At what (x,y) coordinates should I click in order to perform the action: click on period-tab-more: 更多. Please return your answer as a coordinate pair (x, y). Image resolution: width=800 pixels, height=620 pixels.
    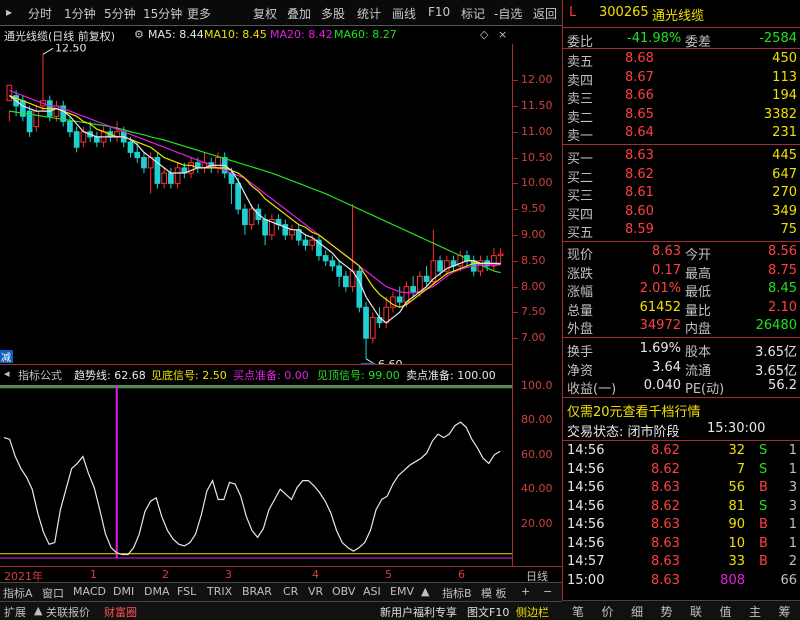
    Looking at the image, I should click on (199, 13).